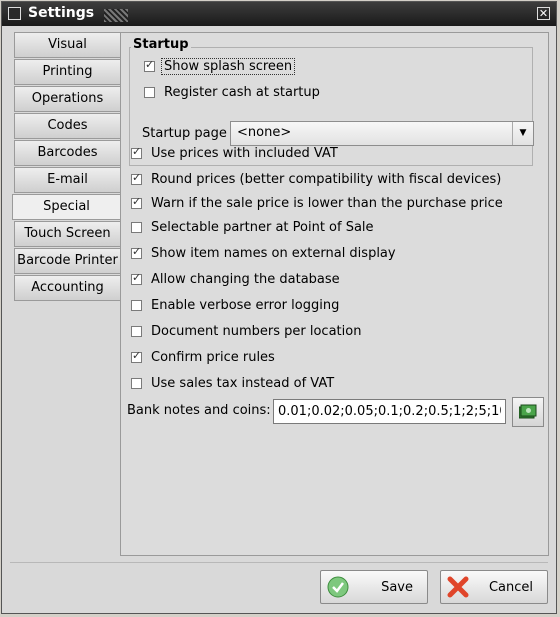 This screenshot has height=617, width=560. I want to click on register-cash-row: Register cash at startup, so click(232, 92).